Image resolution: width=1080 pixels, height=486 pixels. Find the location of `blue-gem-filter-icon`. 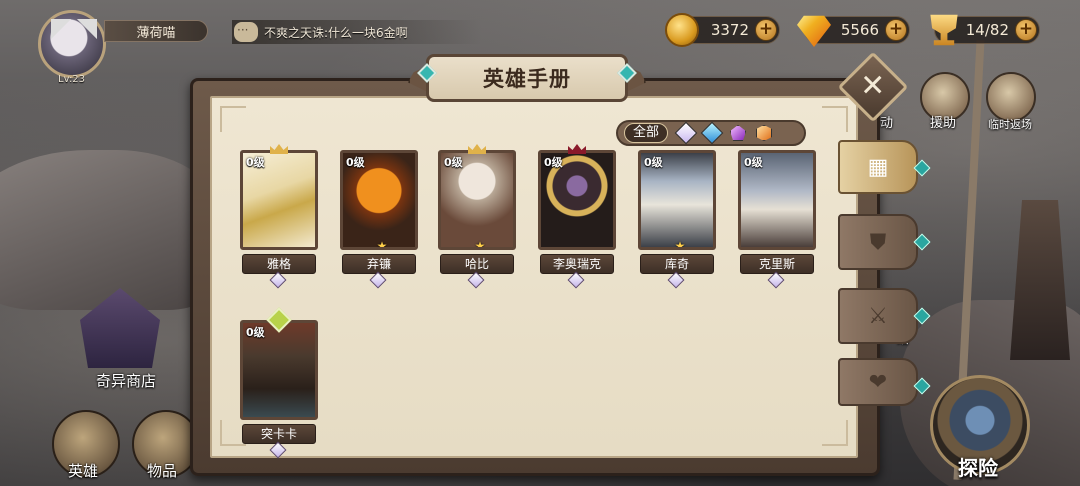

blue-gem-filter-icon is located at coordinates (712, 133).